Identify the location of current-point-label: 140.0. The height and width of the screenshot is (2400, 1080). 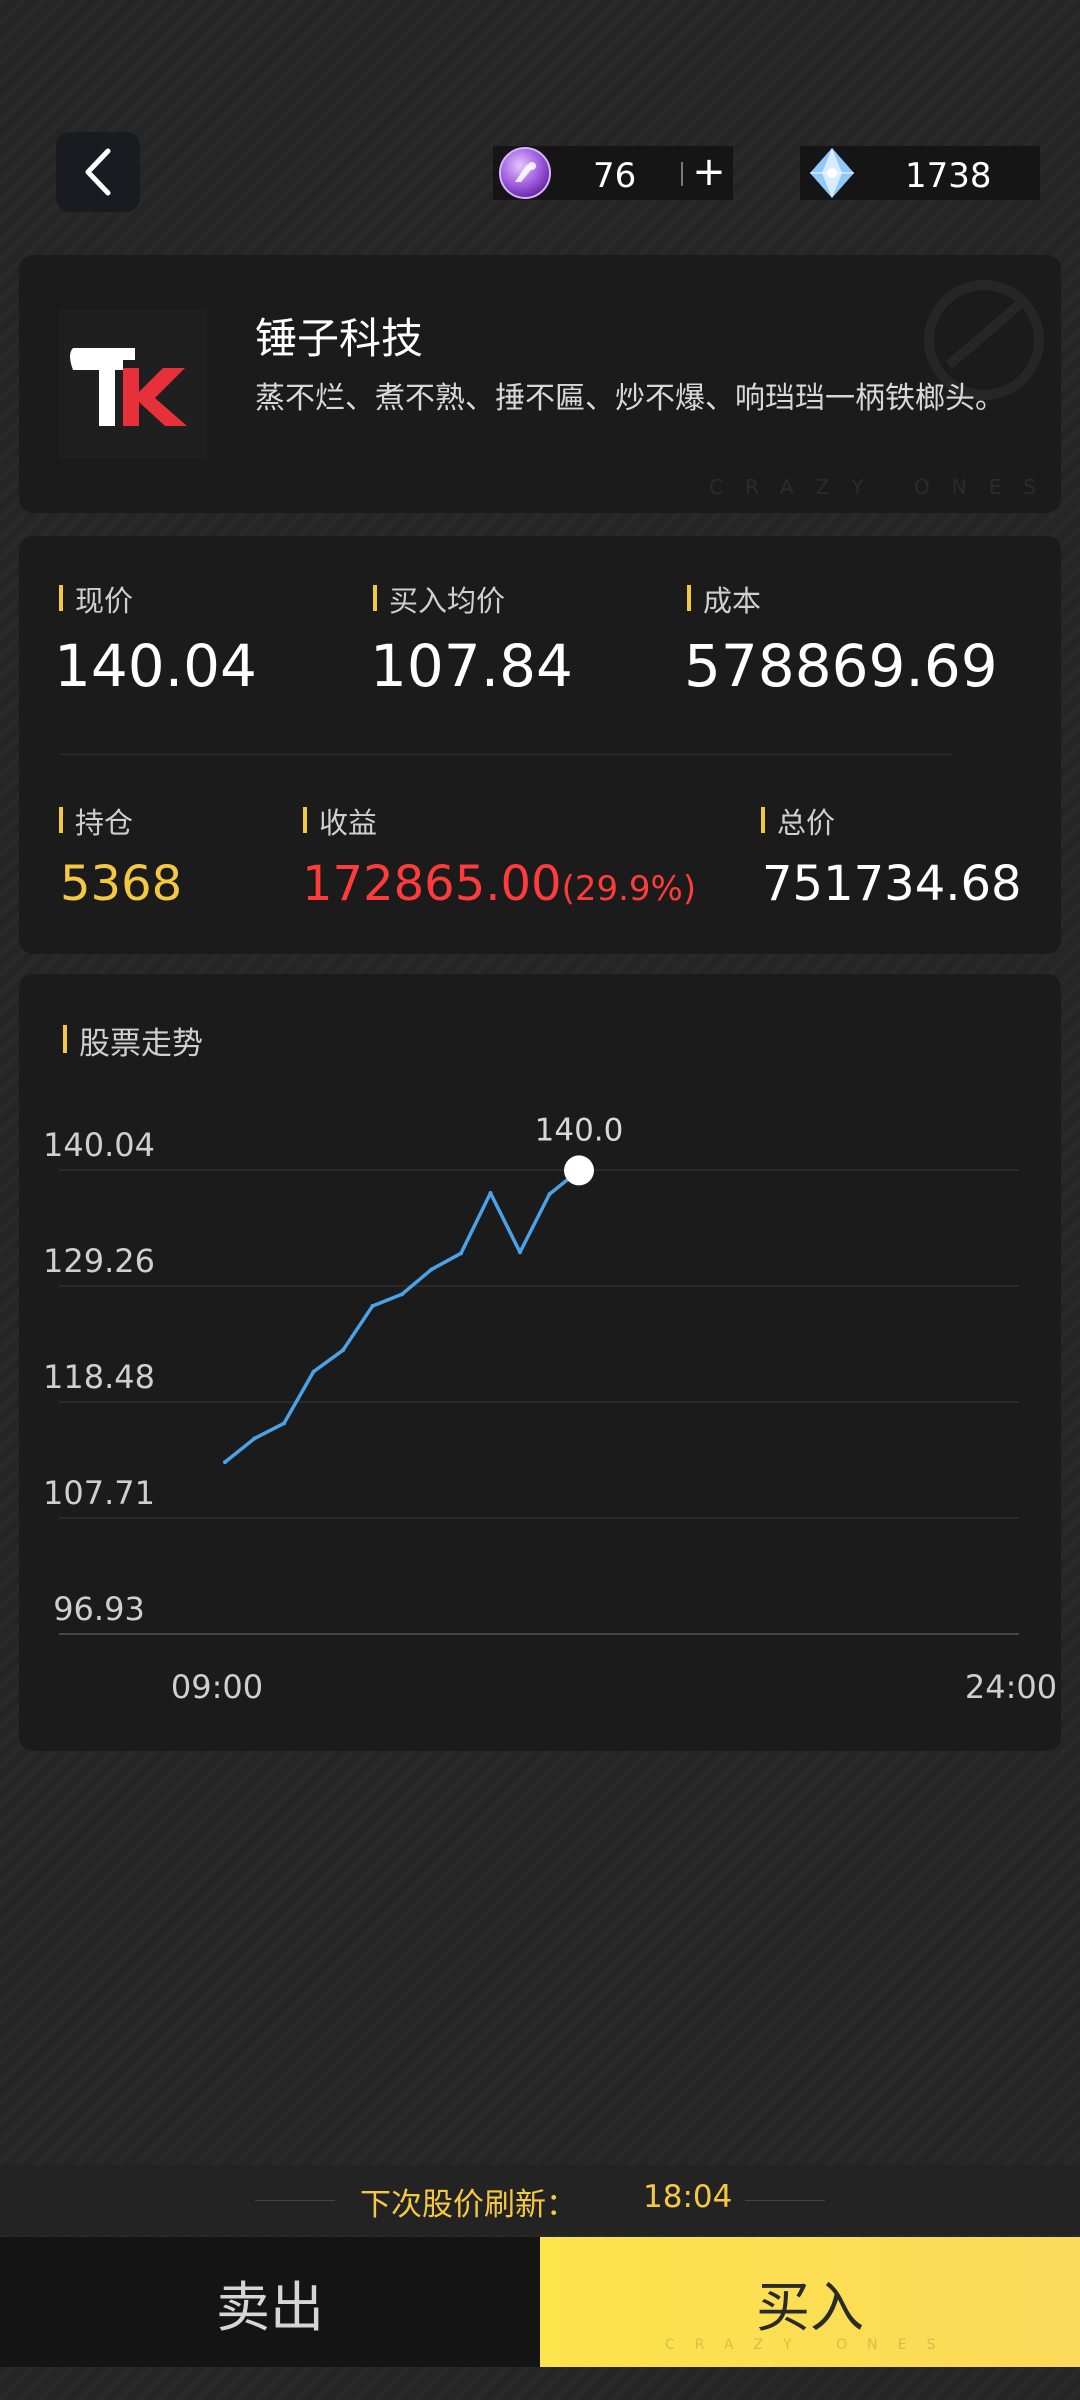
(579, 1130).